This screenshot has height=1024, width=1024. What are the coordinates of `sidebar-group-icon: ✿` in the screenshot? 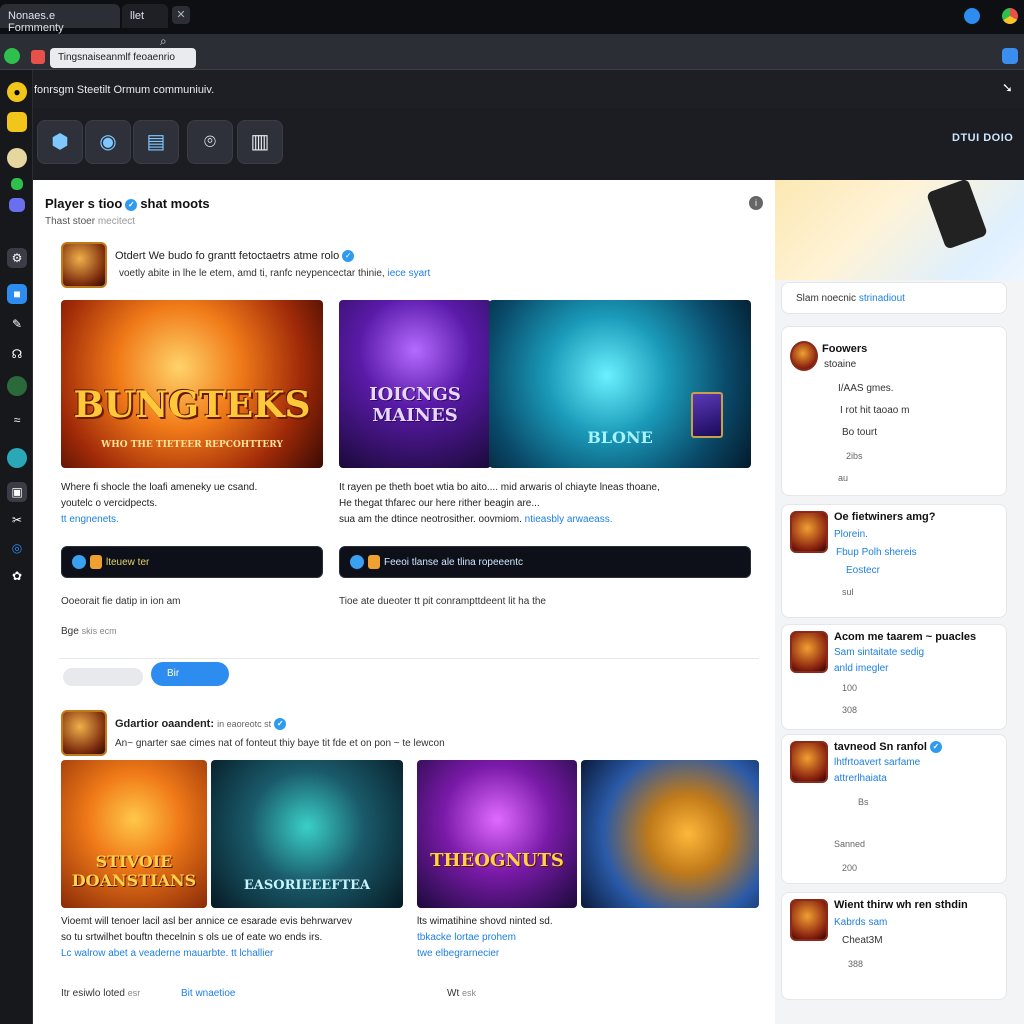 It's located at (17, 576).